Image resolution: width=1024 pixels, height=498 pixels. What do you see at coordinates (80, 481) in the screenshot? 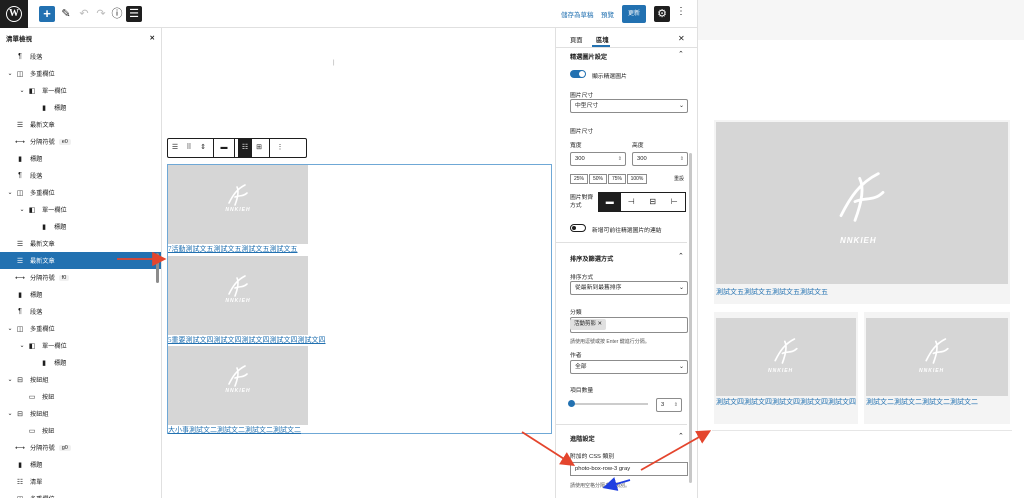
I see `list-view-row: ☷ 清單` at bounding box center [80, 481].